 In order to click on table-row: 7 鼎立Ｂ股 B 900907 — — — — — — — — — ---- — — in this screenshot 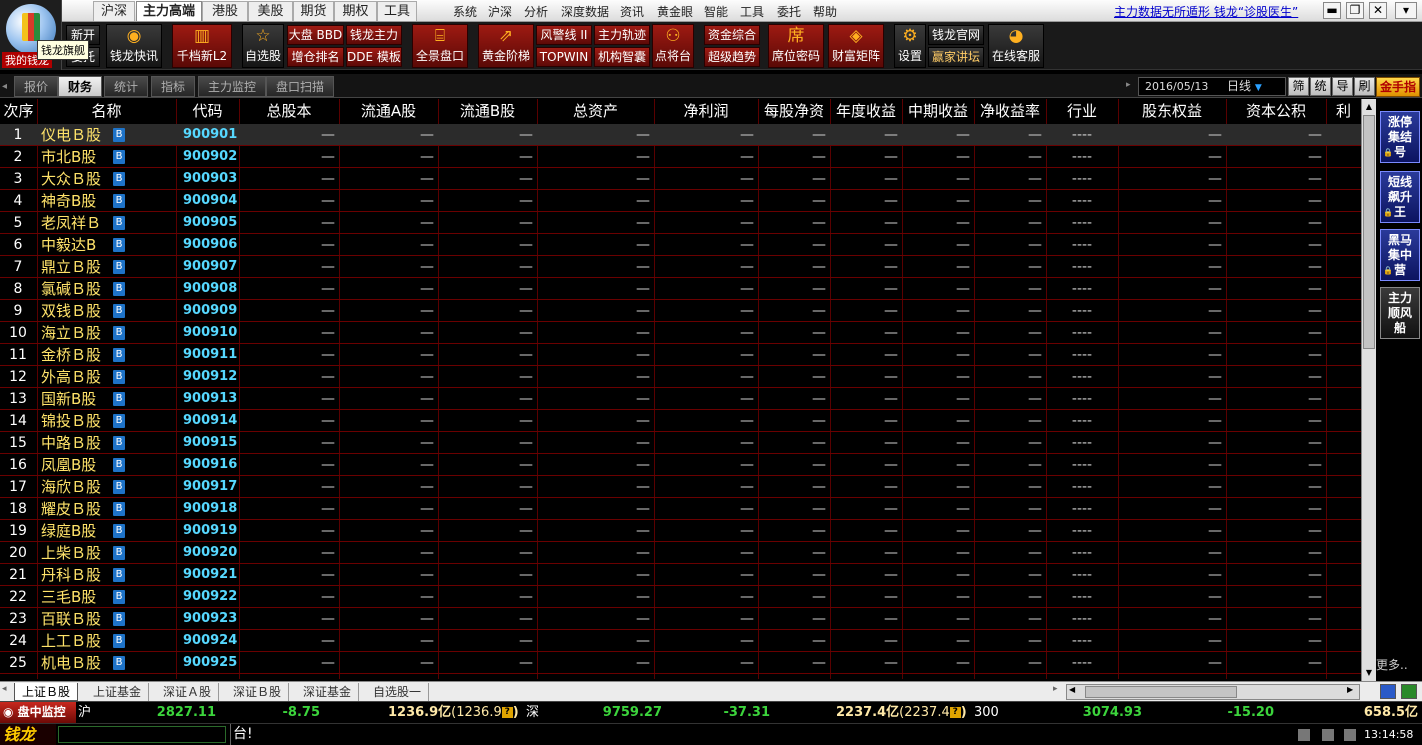, I will do `click(680, 267)`.